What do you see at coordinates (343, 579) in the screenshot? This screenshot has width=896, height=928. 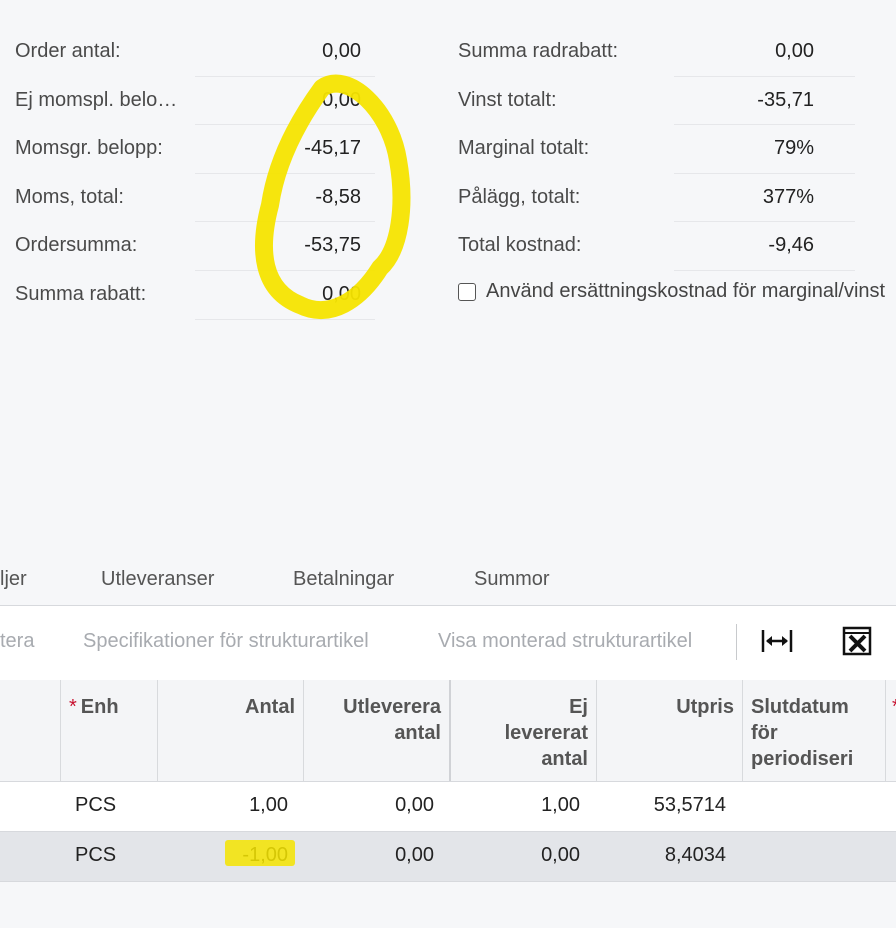 I see `tab-betalningar: Betalningar` at bounding box center [343, 579].